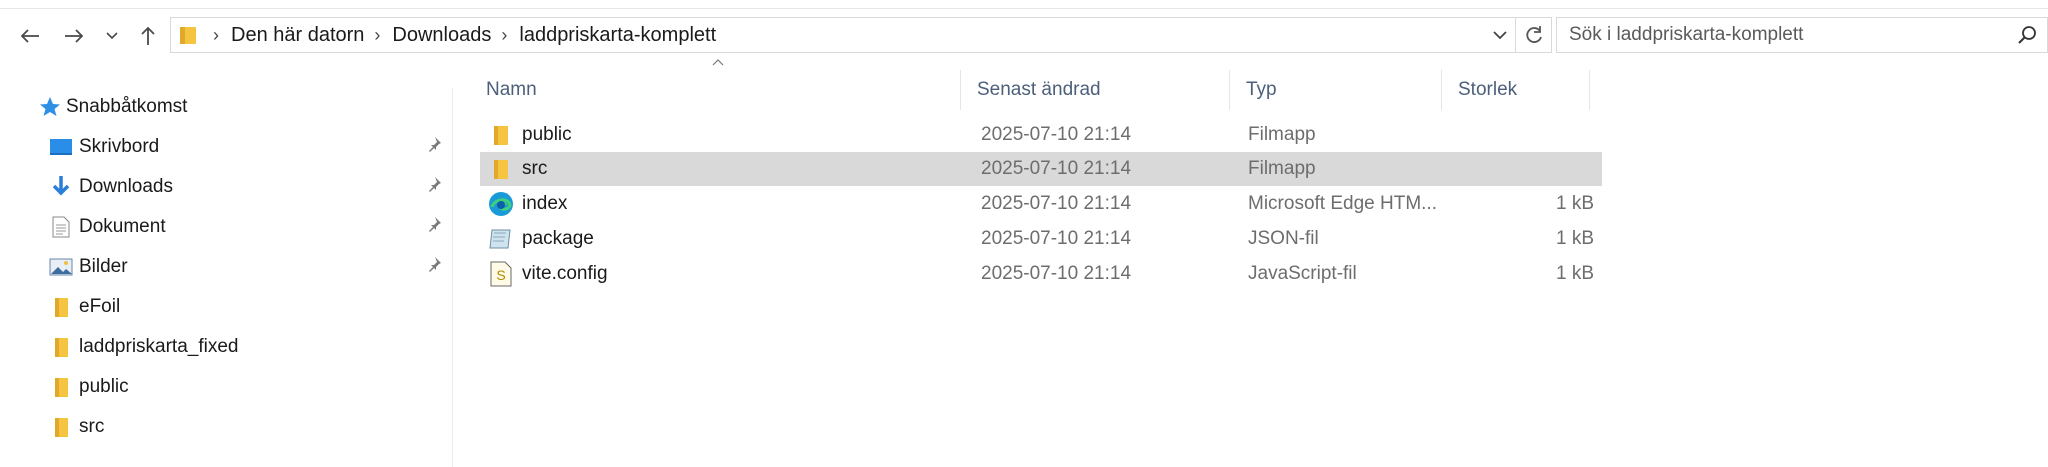 This screenshot has height=467, width=2048. I want to click on file-row: src 2025-07-10 21:14 Filmapp, so click(1041, 169).